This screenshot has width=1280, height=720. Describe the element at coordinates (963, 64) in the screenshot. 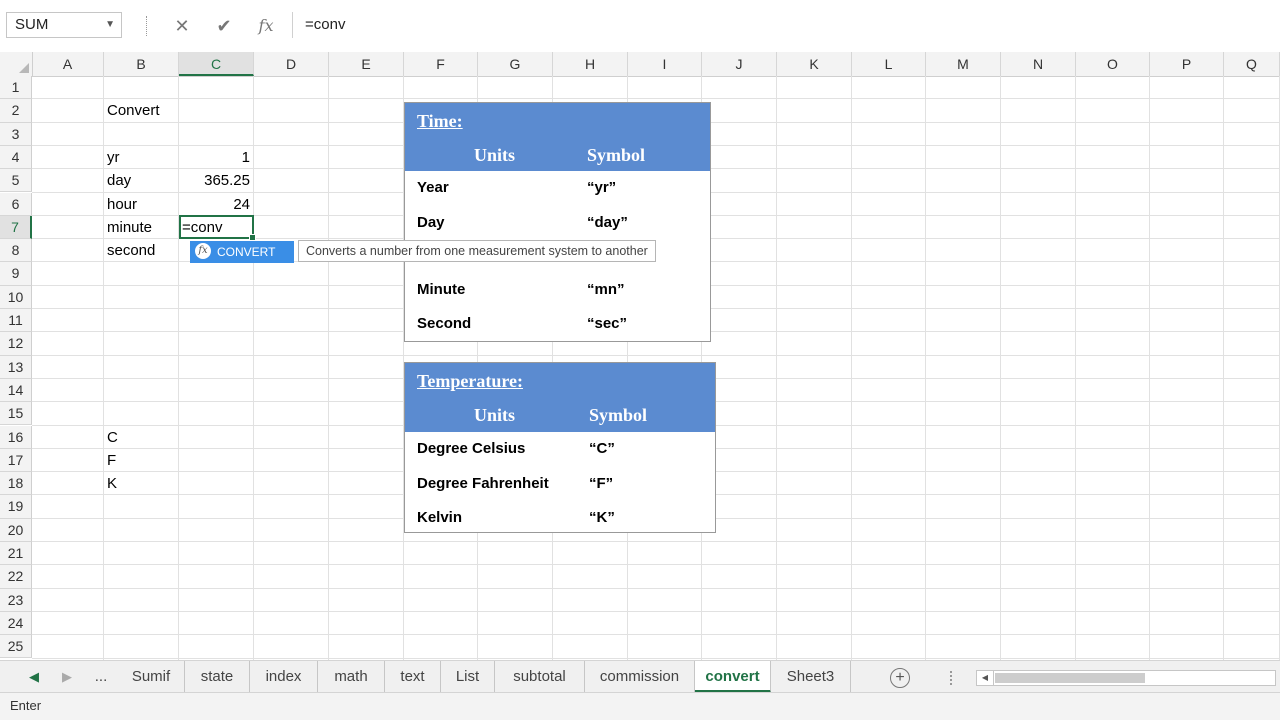

I see `column-header-M: M` at that location.